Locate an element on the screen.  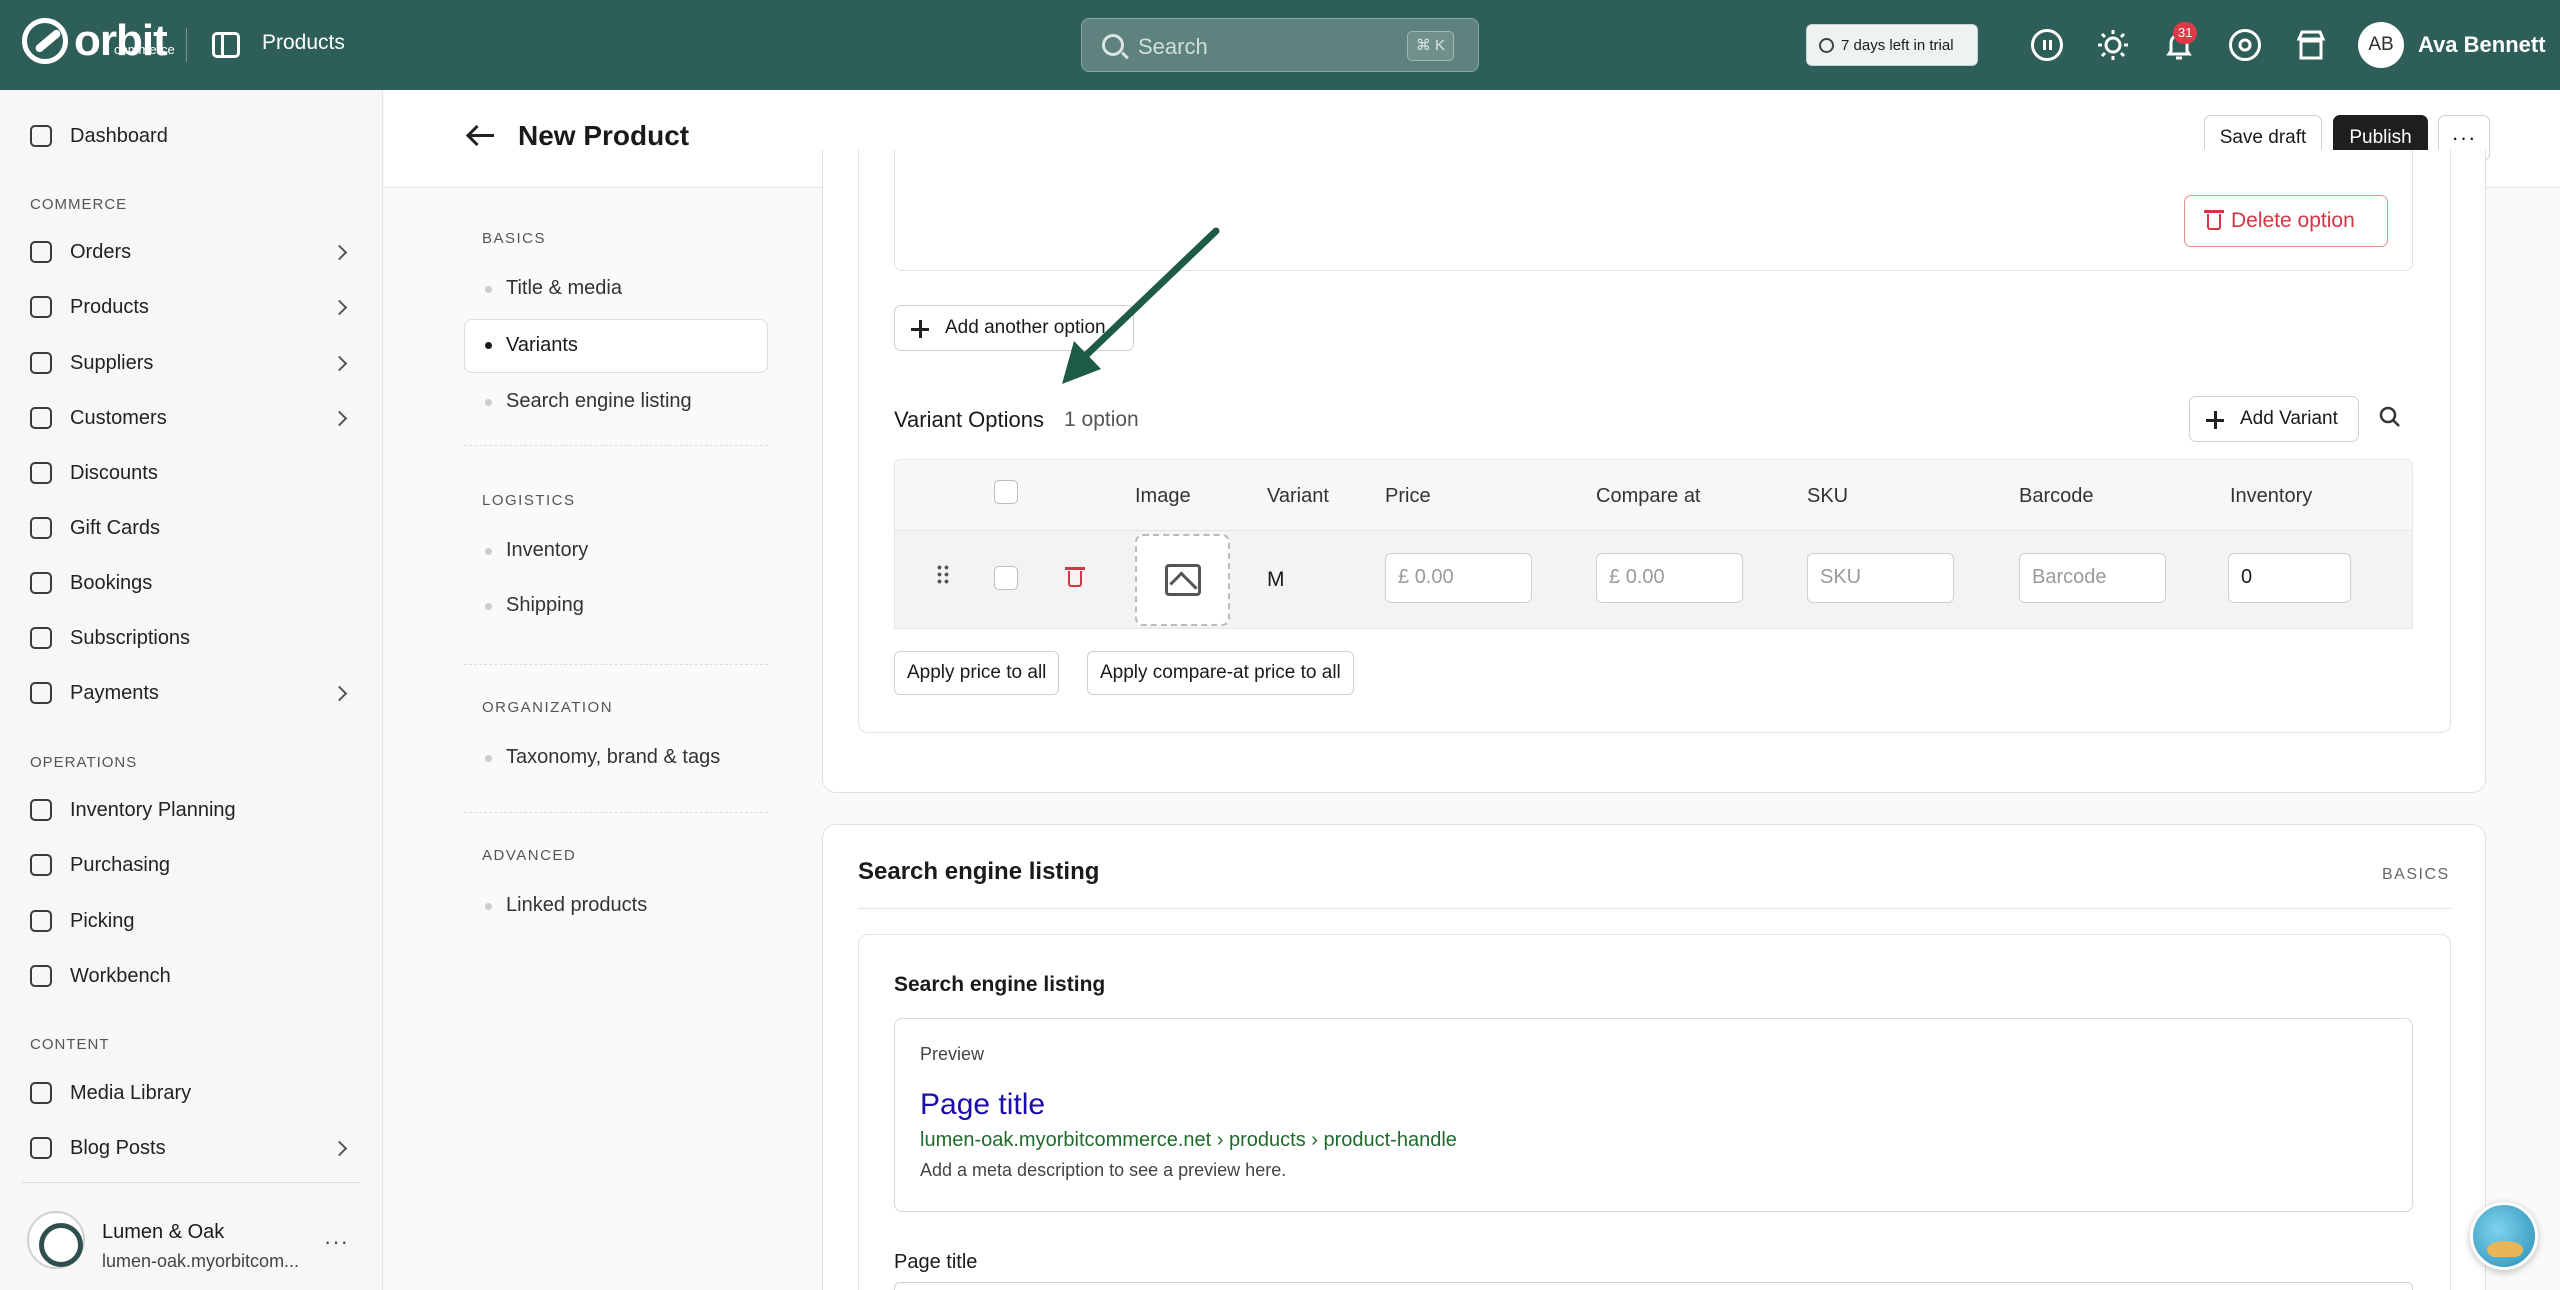
column-header-variant: Variant is located at coordinates (1298, 496).